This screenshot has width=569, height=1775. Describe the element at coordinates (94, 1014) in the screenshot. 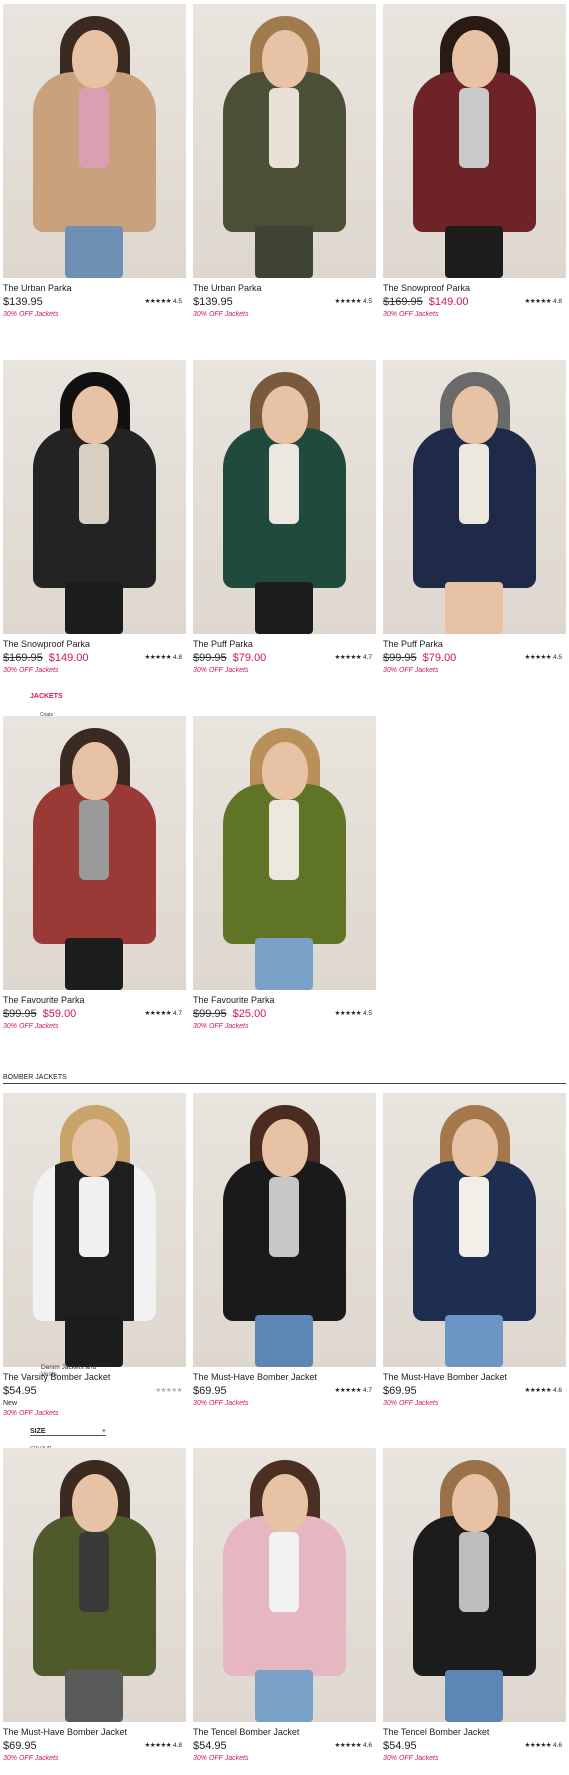

I see `price-row: $99.95 $59.00 ★★★★★ 4.7` at that location.